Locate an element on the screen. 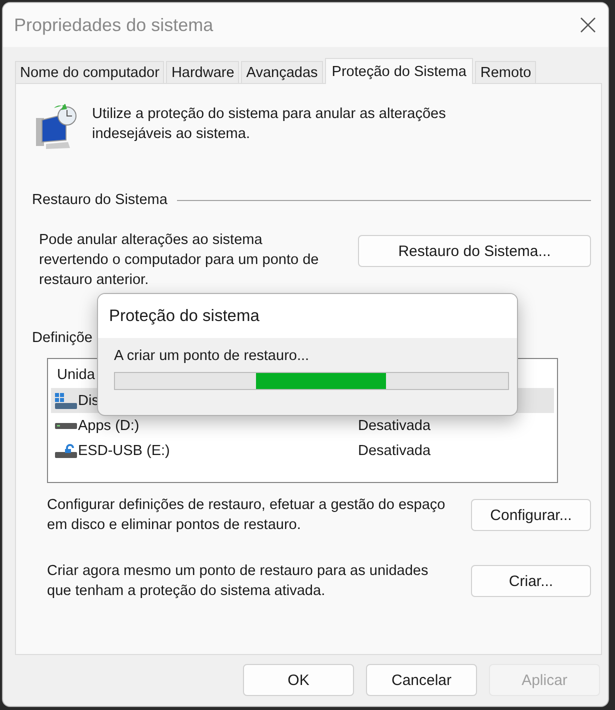  section-heading: Definiçõe is located at coordinates (62, 338).